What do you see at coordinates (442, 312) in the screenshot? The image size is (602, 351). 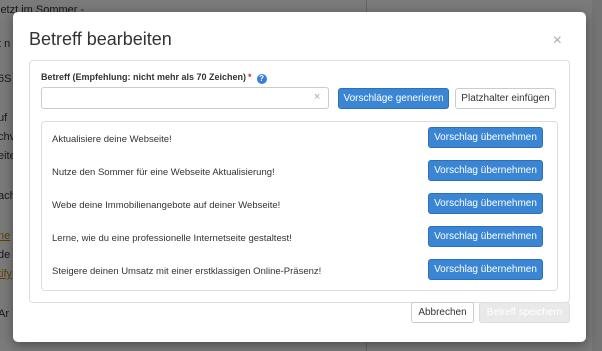 I see `cancel-button: Abbrechen` at bounding box center [442, 312].